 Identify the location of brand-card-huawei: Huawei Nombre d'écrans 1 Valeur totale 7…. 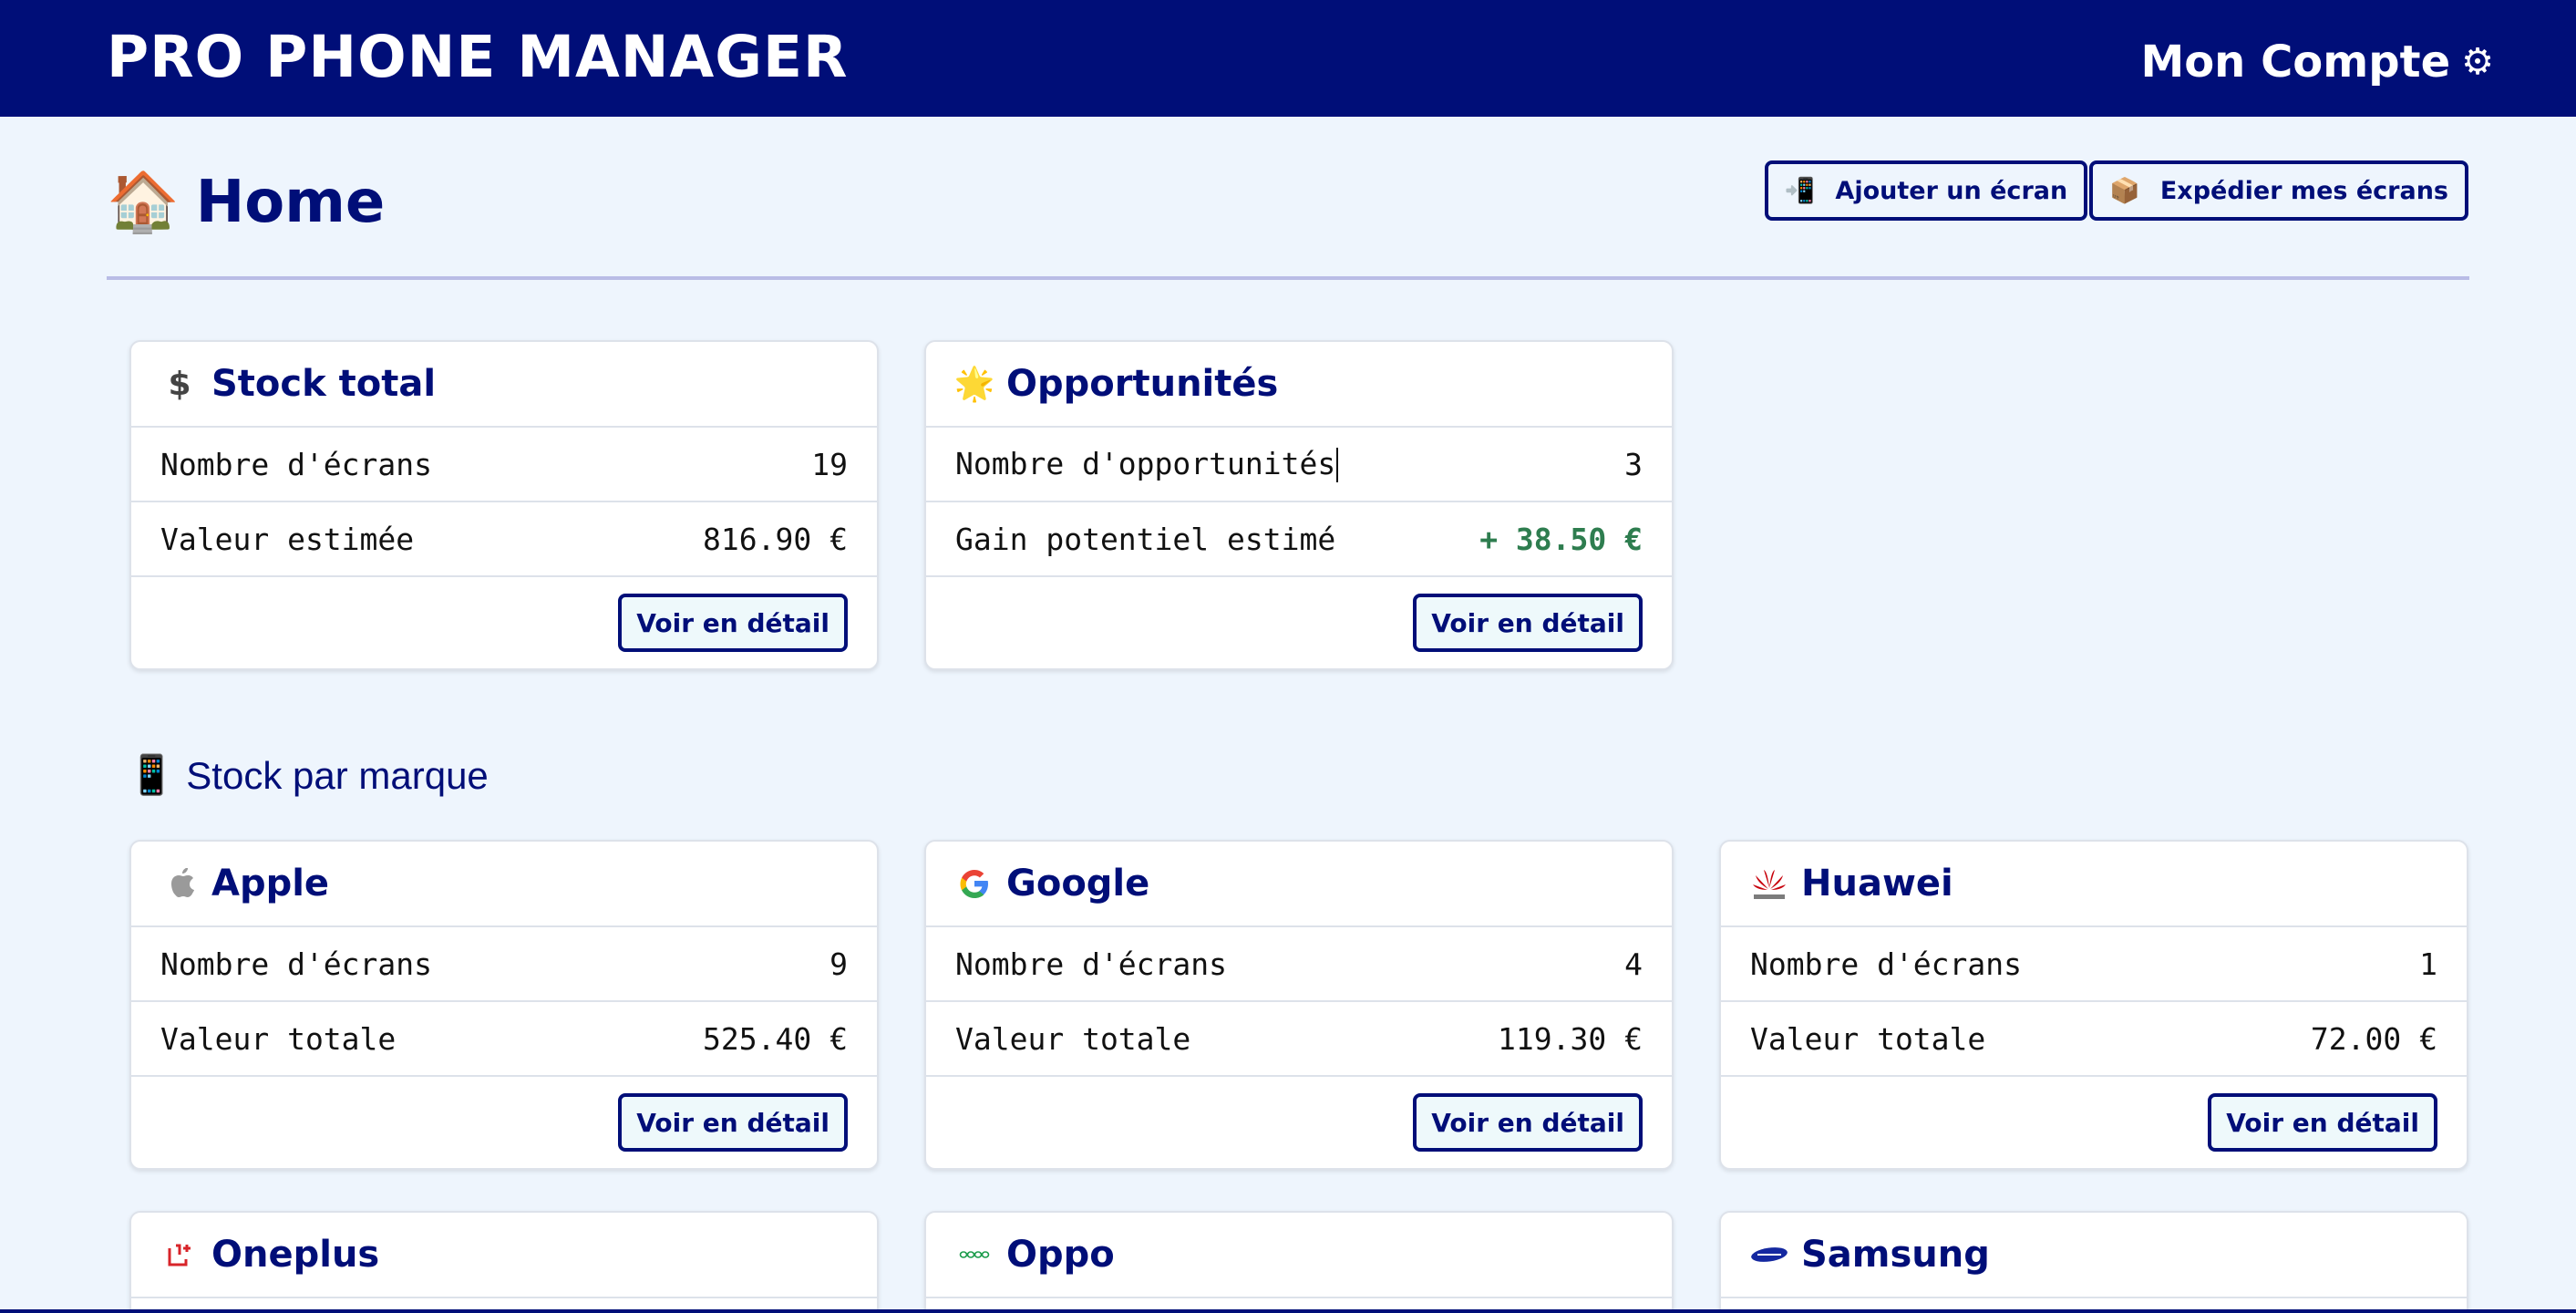
(2093, 1005).